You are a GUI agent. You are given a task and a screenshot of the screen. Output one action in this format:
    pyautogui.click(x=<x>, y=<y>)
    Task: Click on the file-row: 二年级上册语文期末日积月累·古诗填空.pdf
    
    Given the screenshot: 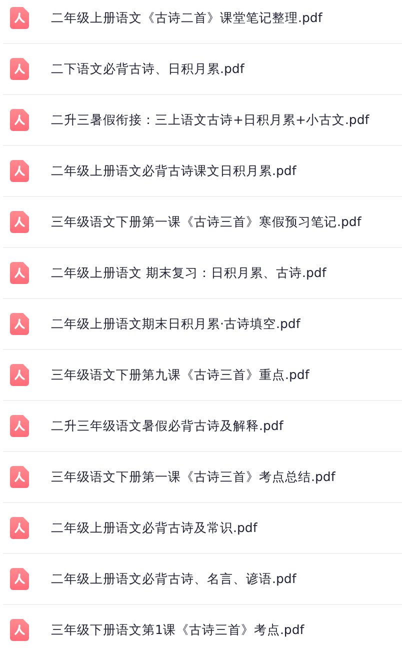 What is the action you would take?
    pyautogui.click(x=202, y=324)
    